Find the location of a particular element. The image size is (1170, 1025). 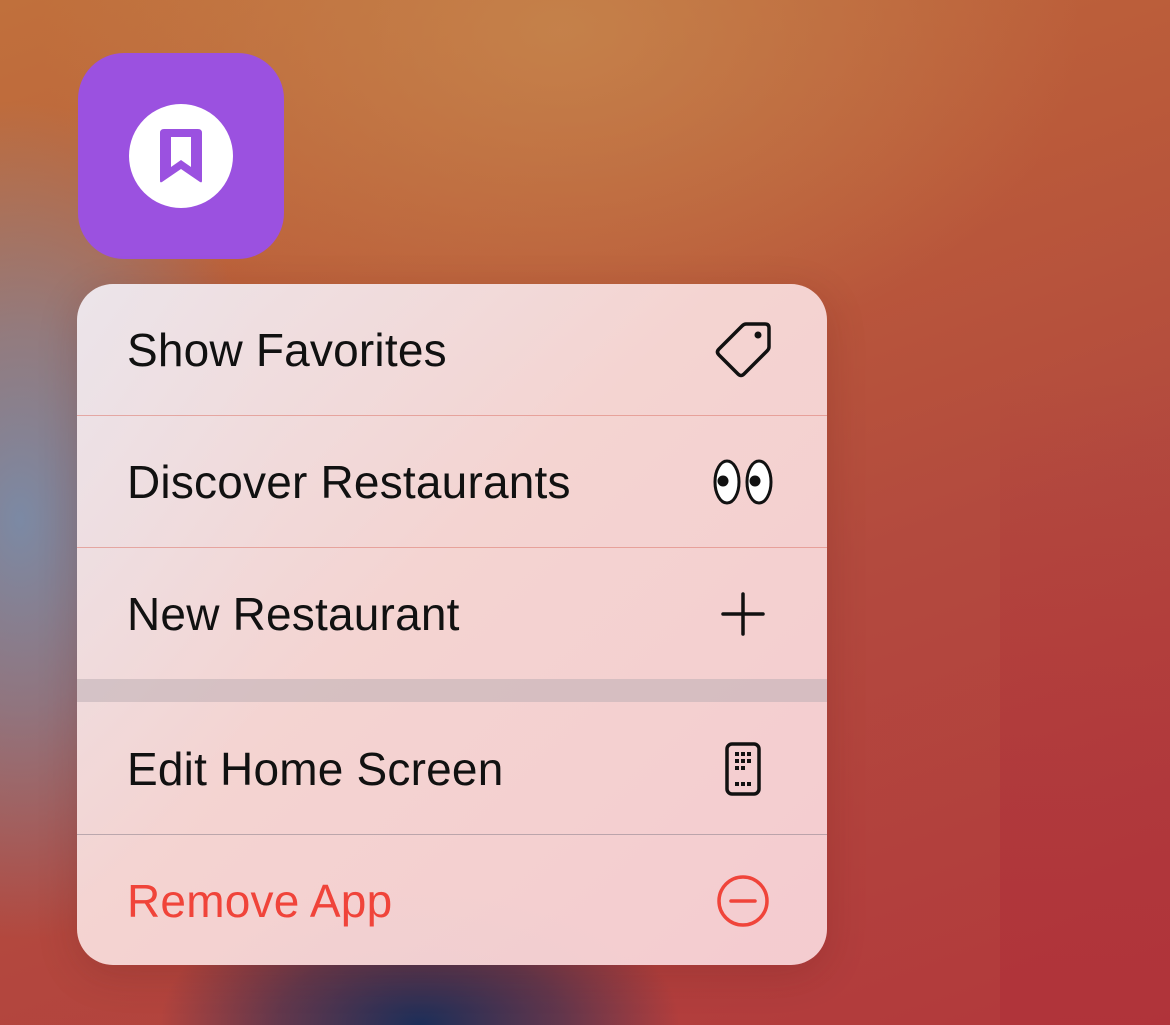

minus-circle-icon is located at coordinates (743, 901).